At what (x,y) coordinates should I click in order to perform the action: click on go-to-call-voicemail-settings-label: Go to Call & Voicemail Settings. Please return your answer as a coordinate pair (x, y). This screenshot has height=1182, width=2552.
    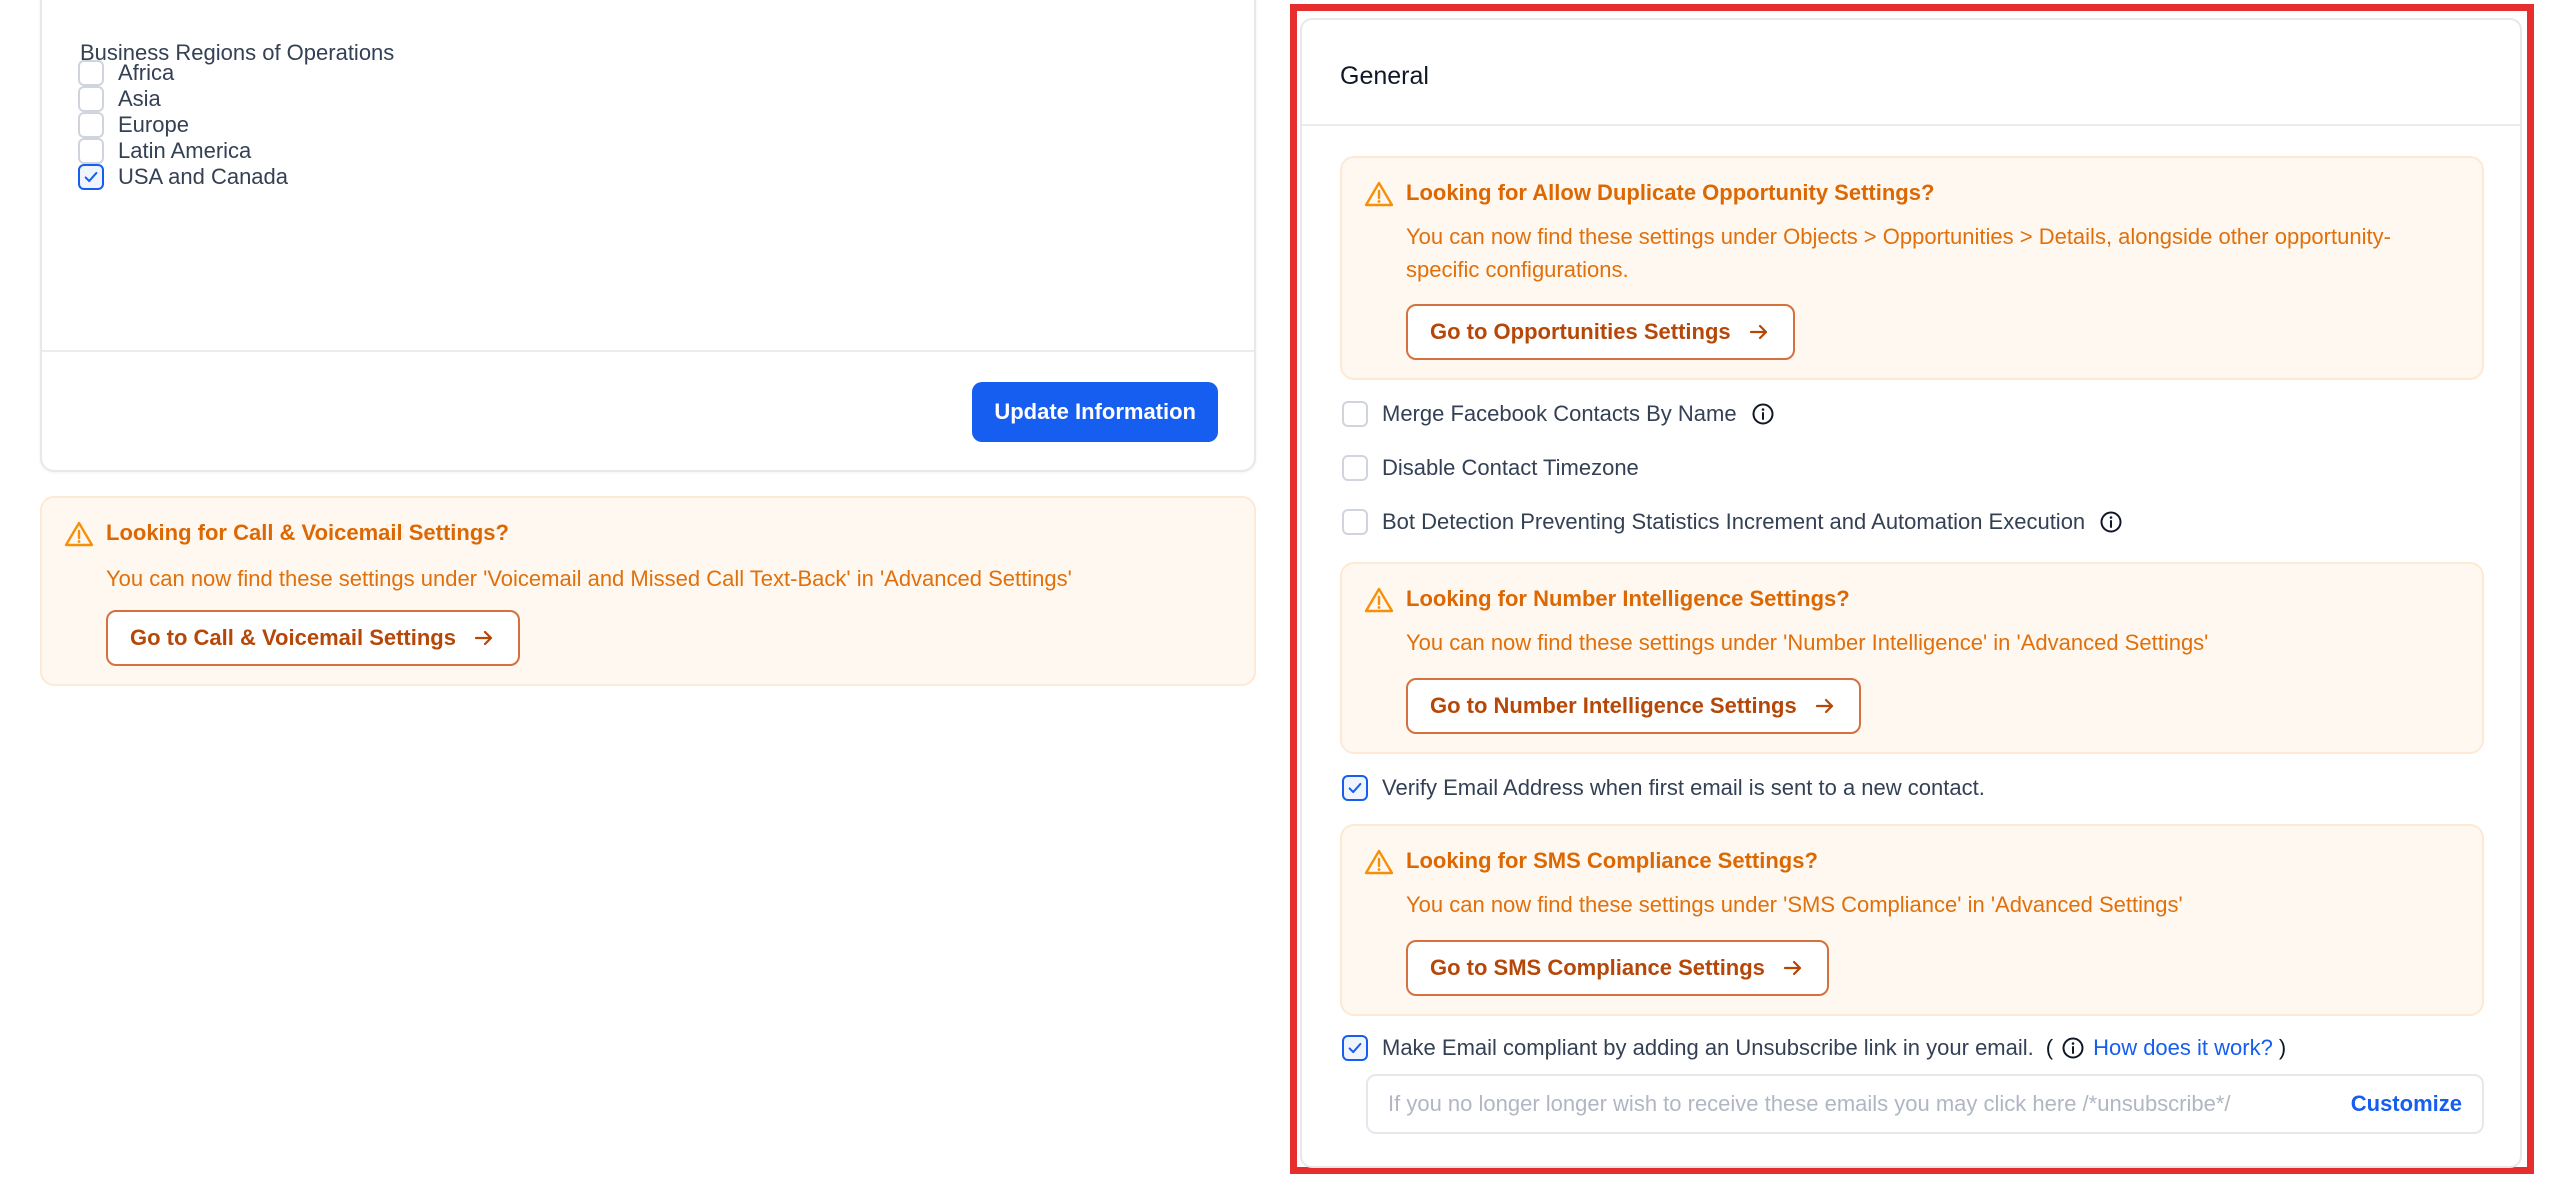
    Looking at the image, I should click on (293, 637).